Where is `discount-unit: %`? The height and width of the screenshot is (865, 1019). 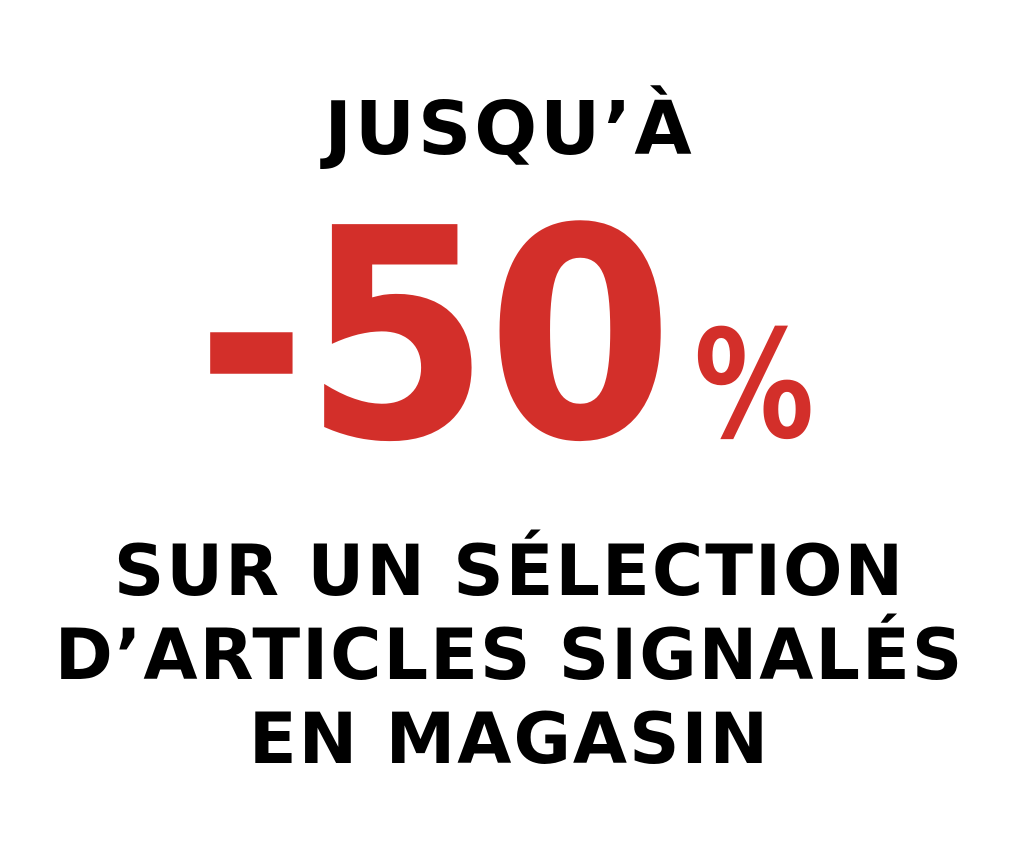
discount-unit: % is located at coordinates (754, 386).